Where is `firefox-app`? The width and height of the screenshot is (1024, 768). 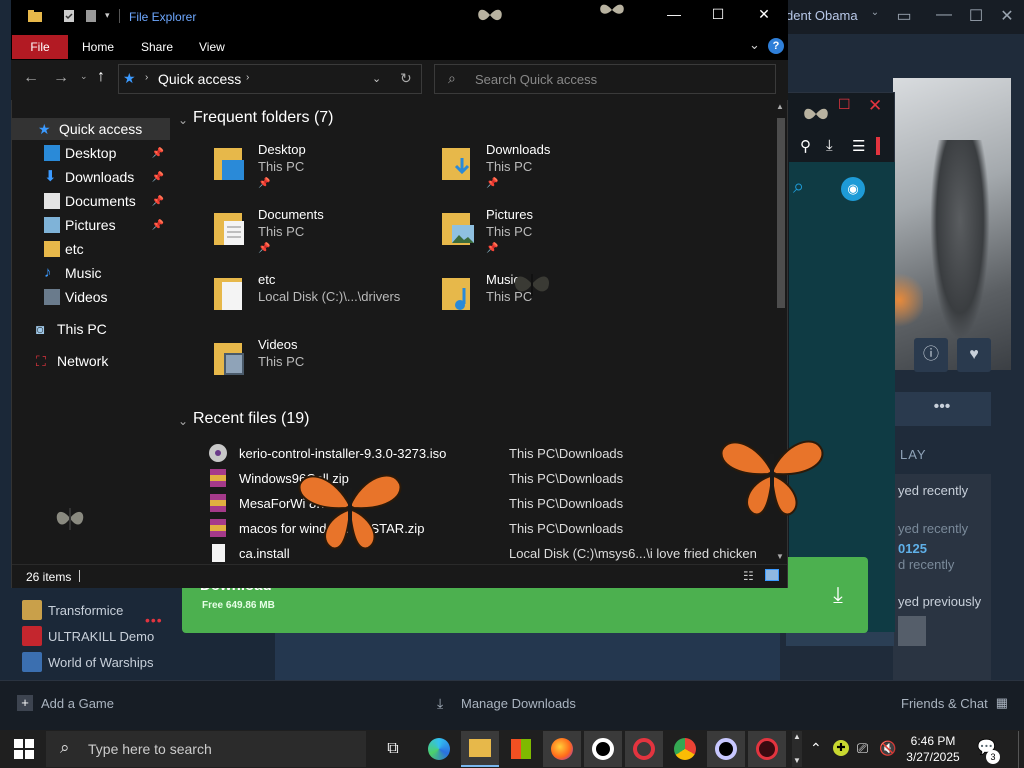
firefox-app is located at coordinates (562, 749).